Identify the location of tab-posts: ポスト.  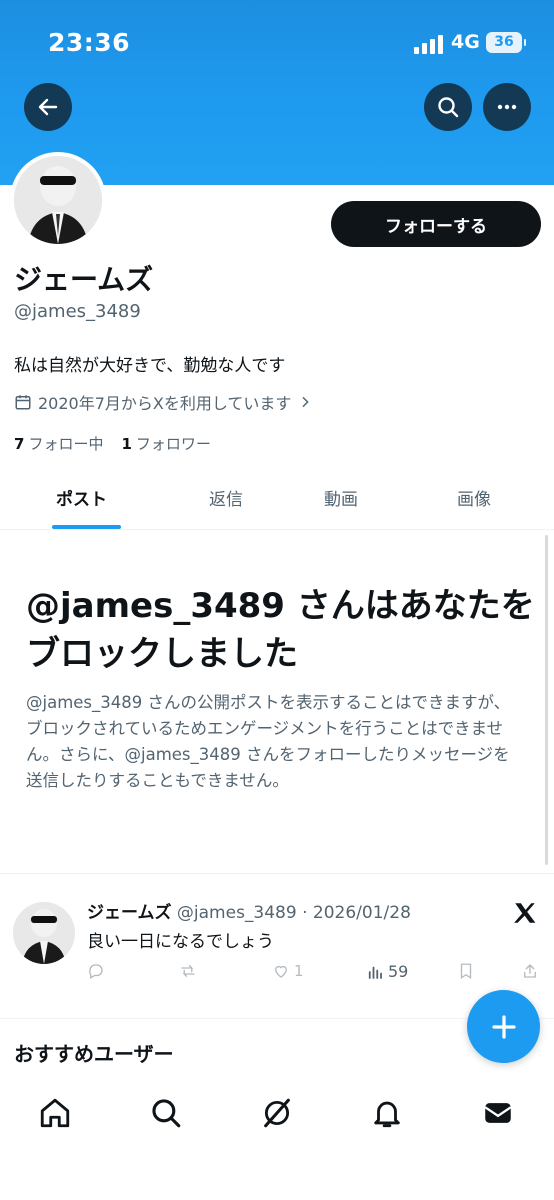
(81, 497).